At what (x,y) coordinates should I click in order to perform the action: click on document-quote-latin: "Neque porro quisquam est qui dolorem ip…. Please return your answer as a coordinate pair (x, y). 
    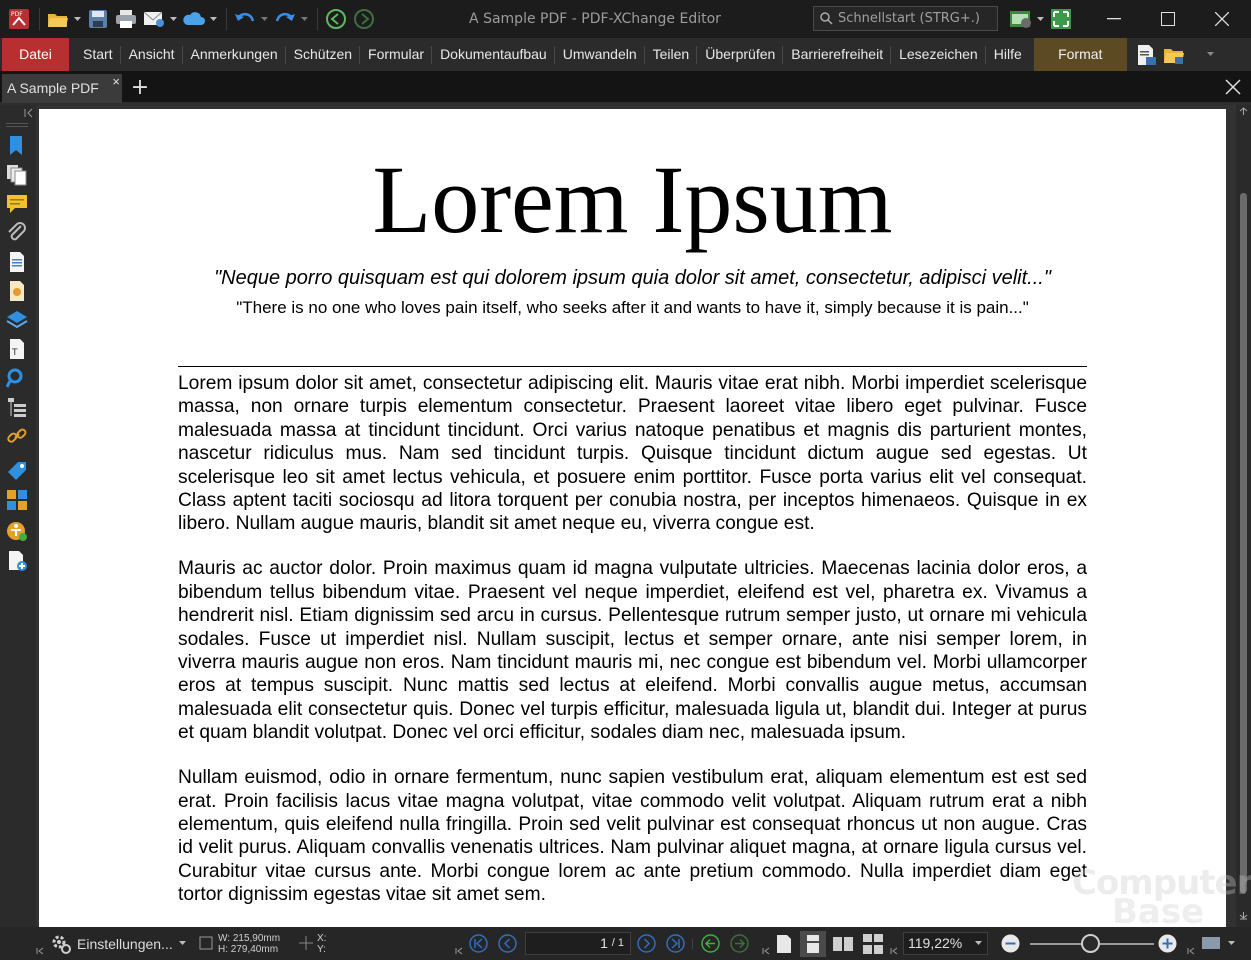
    Looking at the image, I should click on (632, 278).